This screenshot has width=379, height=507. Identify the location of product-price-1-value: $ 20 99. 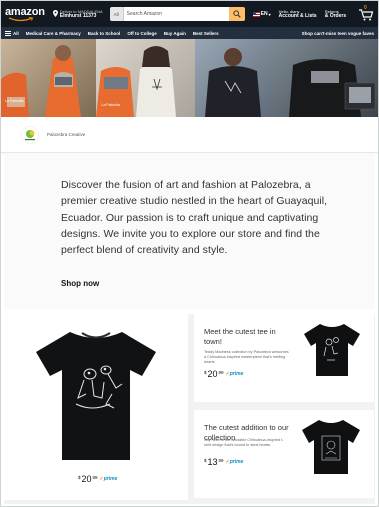
(214, 374).